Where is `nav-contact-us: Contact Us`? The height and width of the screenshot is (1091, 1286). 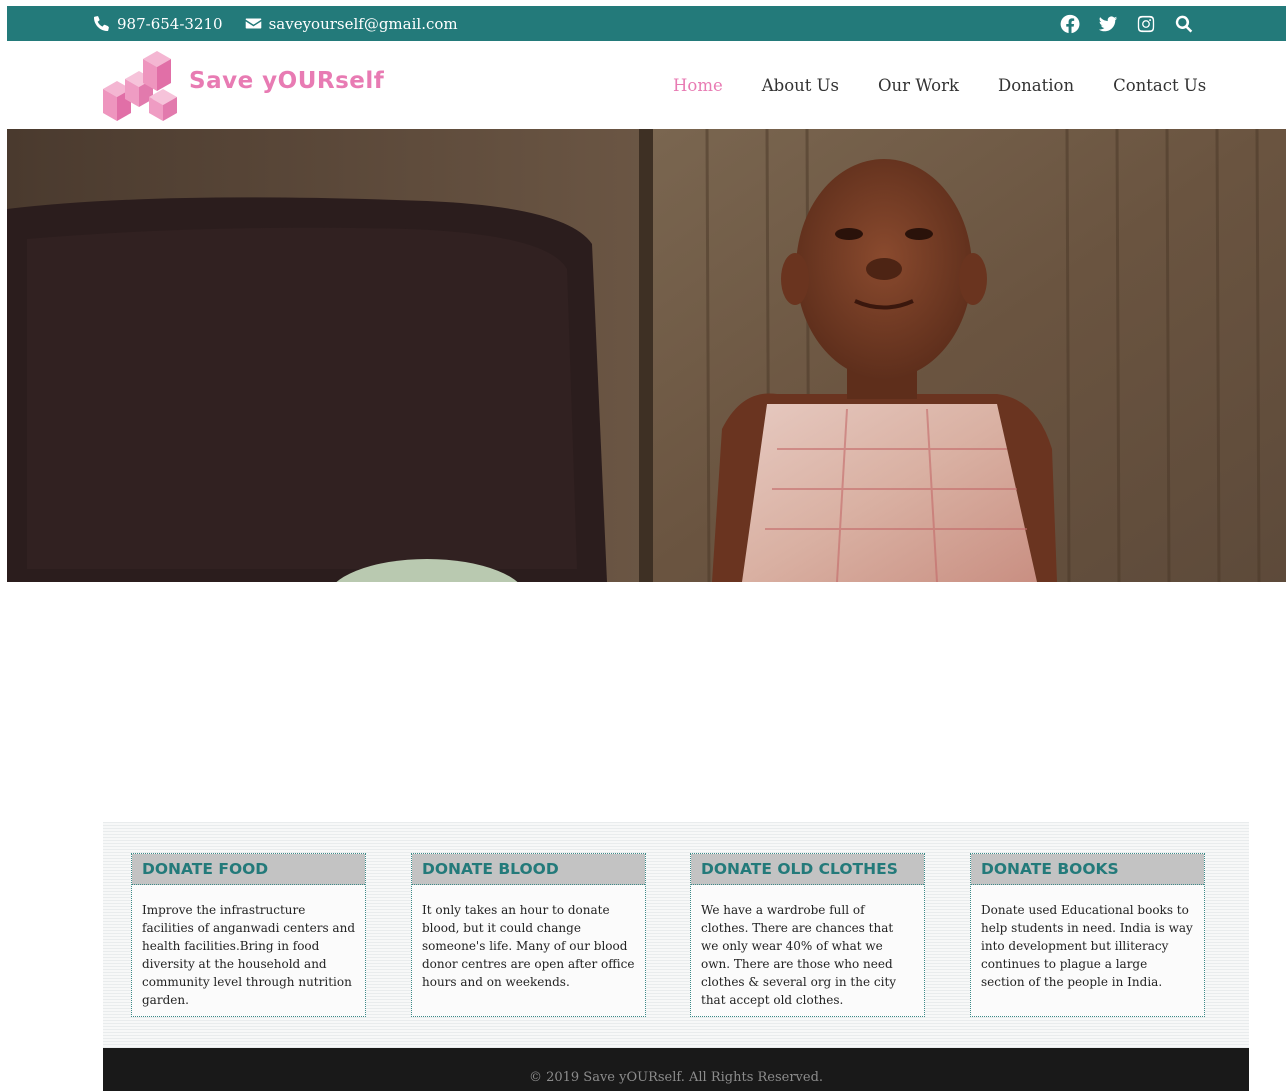
nav-contact-us: Contact Us is located at coordinates (1159, 85).